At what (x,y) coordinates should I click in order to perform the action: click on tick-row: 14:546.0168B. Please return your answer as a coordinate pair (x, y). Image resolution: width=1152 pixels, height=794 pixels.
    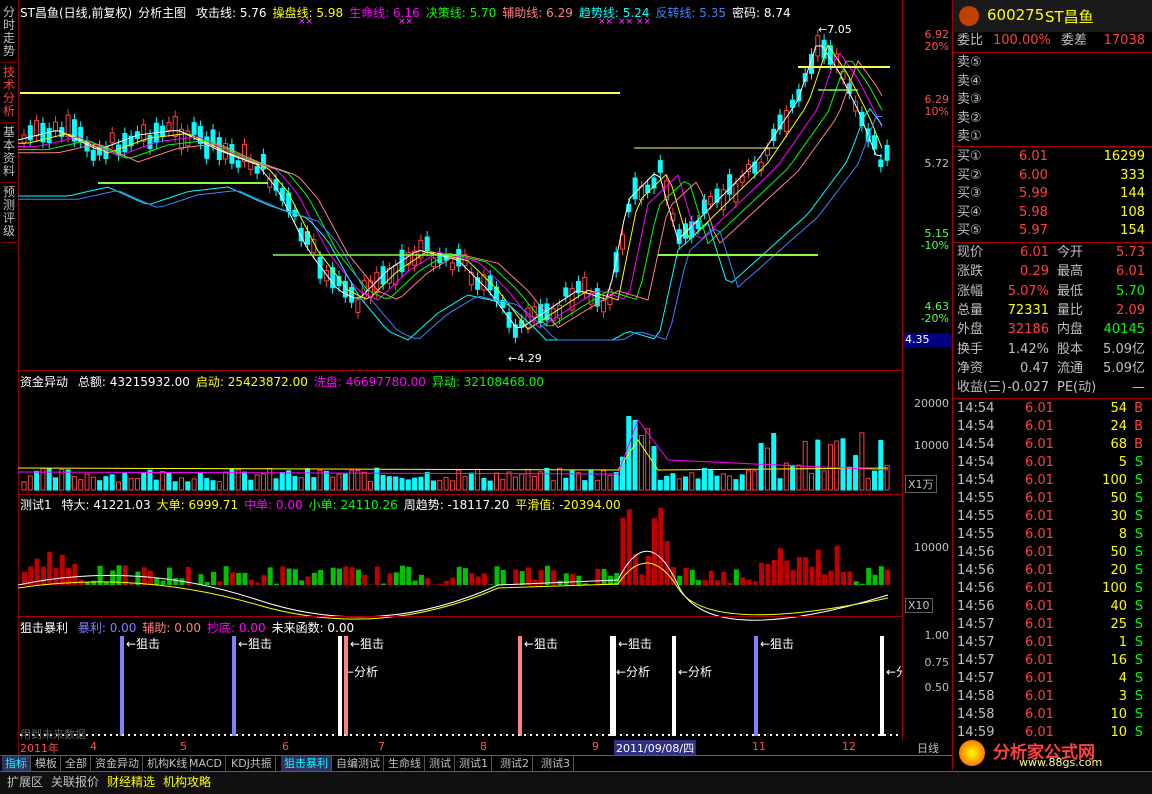
    Looking at the image, I should click on (1053, 445).